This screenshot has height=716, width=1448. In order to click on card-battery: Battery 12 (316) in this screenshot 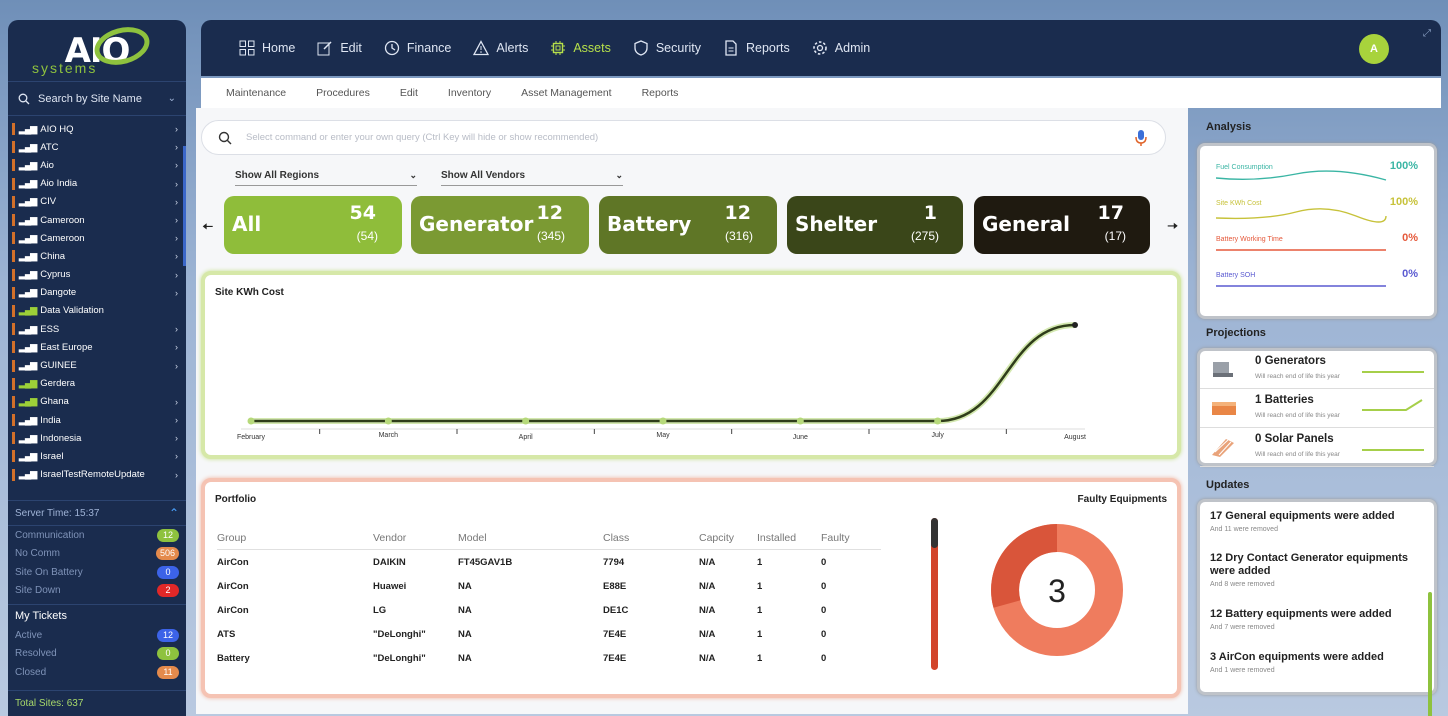, I will do `click(688, 225)`.